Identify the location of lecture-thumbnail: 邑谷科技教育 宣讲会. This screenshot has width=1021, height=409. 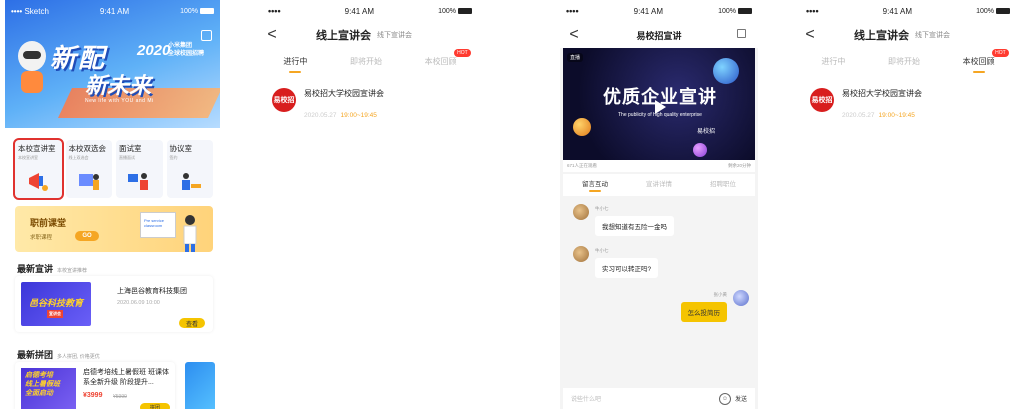
(56, 304).